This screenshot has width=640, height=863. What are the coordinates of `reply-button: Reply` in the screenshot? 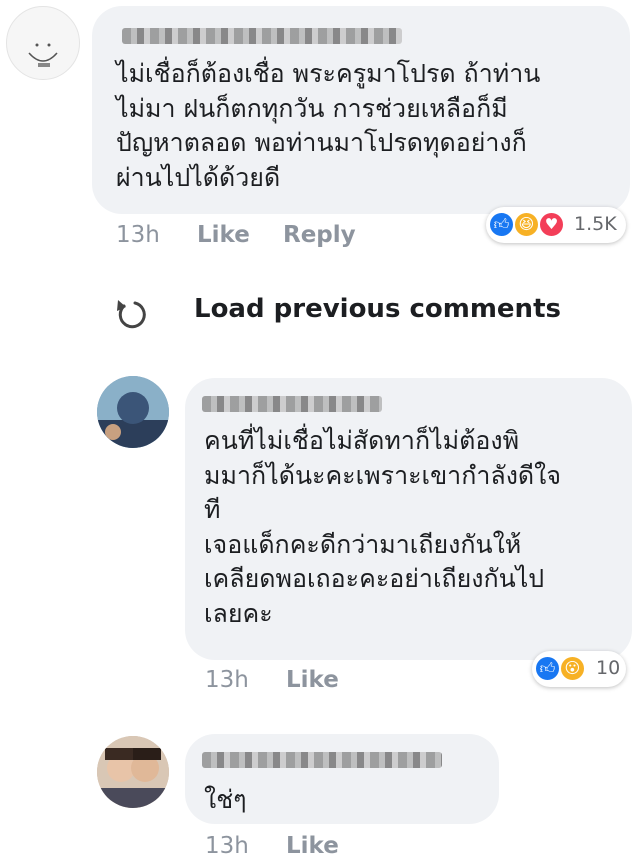 It's located at (319, 235).